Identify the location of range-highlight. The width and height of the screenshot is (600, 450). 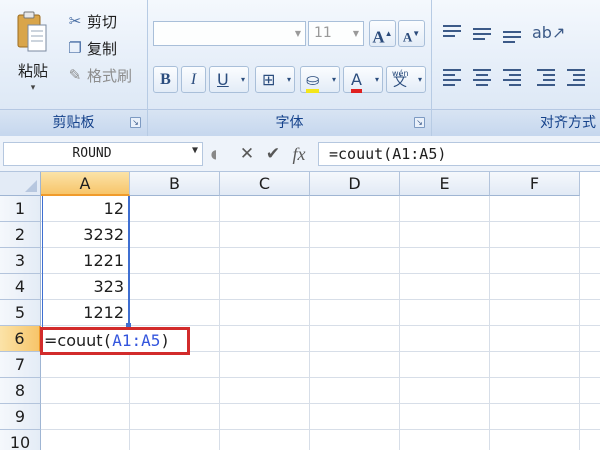
(86, 261).